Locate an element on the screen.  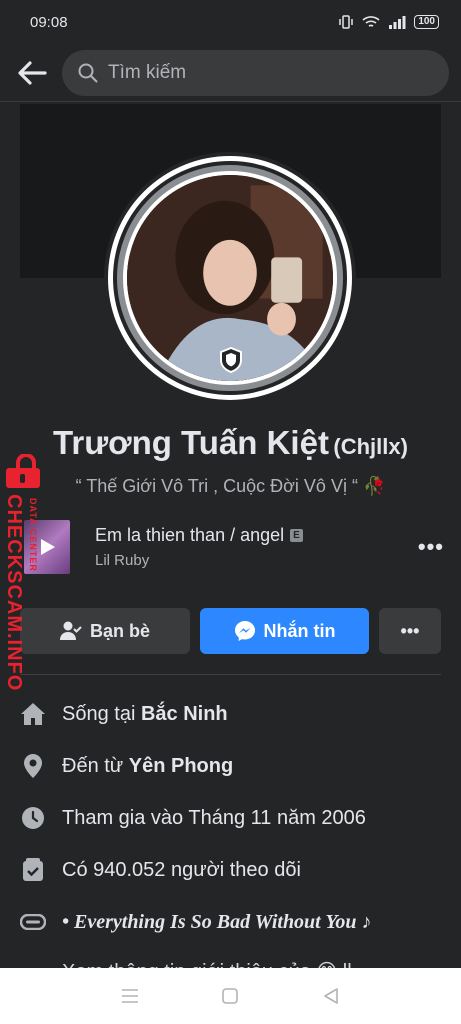
explicit-badge: E is located at coordinates (296, 535).